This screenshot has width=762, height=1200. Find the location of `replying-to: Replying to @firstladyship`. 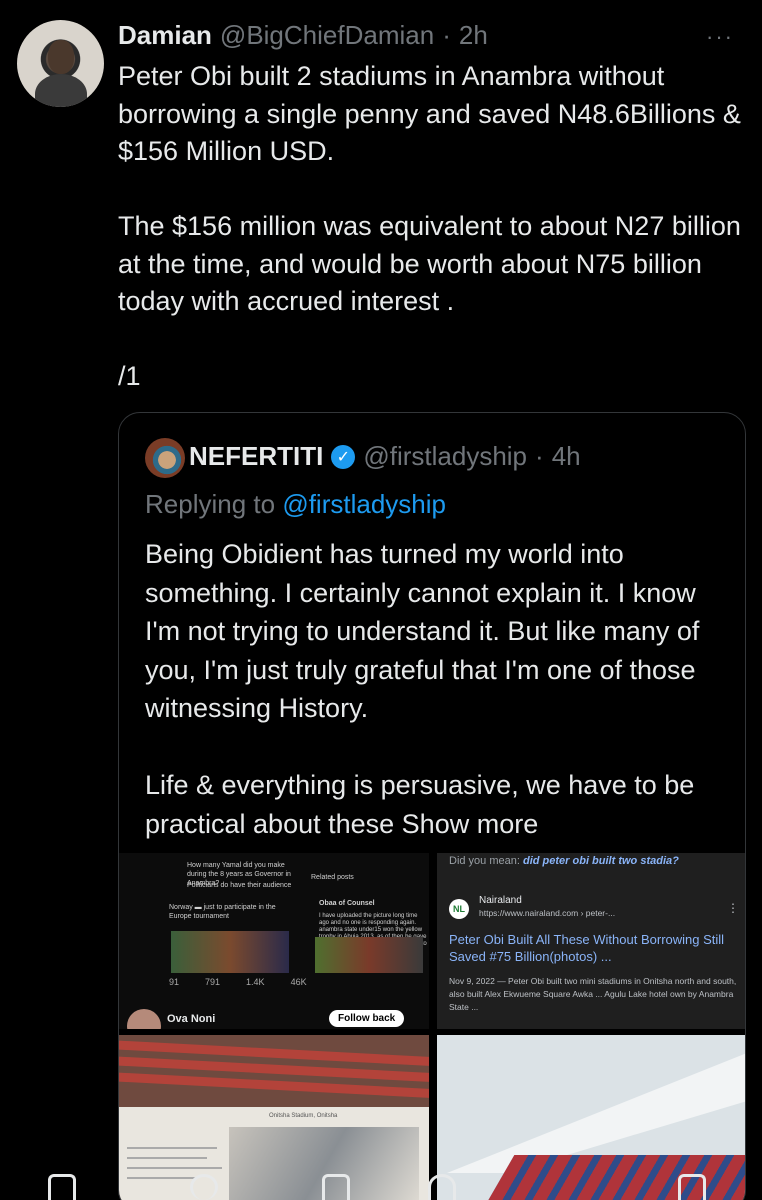

replying-to: Replying to @firstladyship is located at coordinates (295, 504).